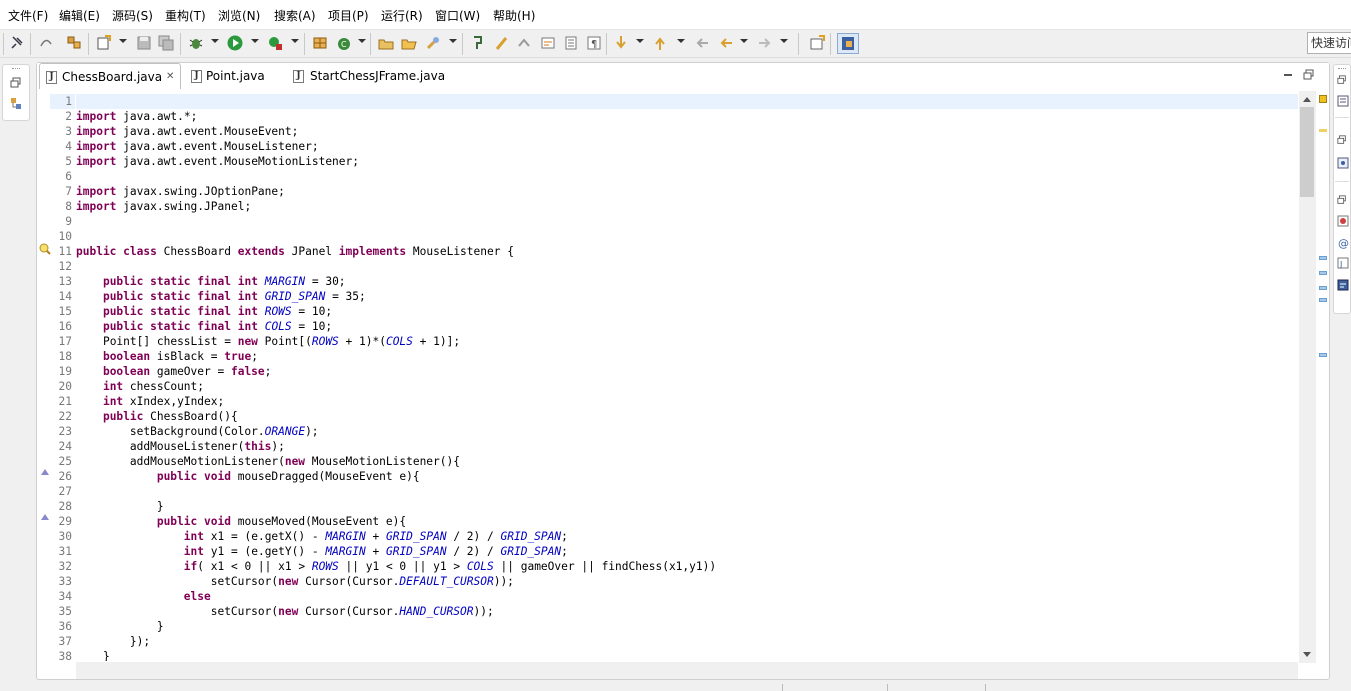 The image size is (1351, 691). Describe the element at coordinates (150, 401) in the screenshot. I see `code-line: int xIndex,yIndex;` at that location.